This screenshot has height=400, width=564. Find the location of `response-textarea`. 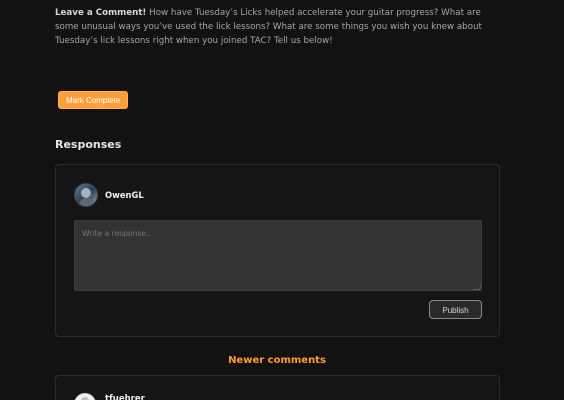

response-textarea is located at coordinates (278, 255).